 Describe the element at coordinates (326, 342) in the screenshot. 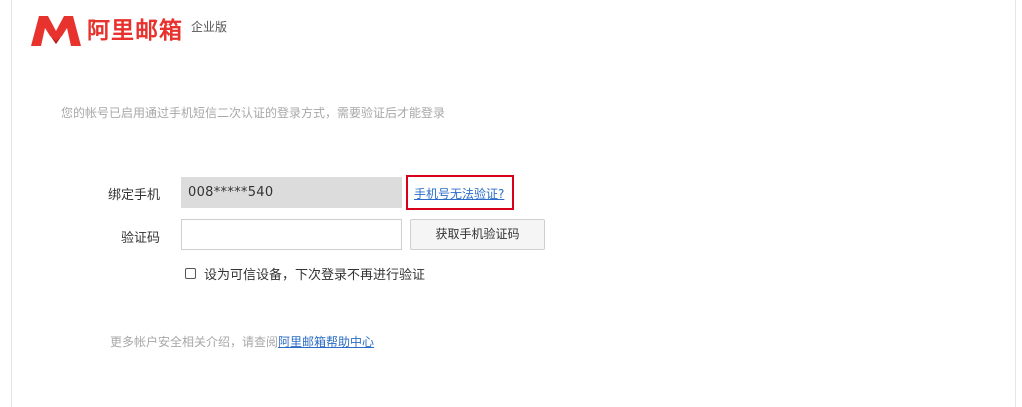

I see `help-center-link: 阿里邮箱帮助中心` at that location.